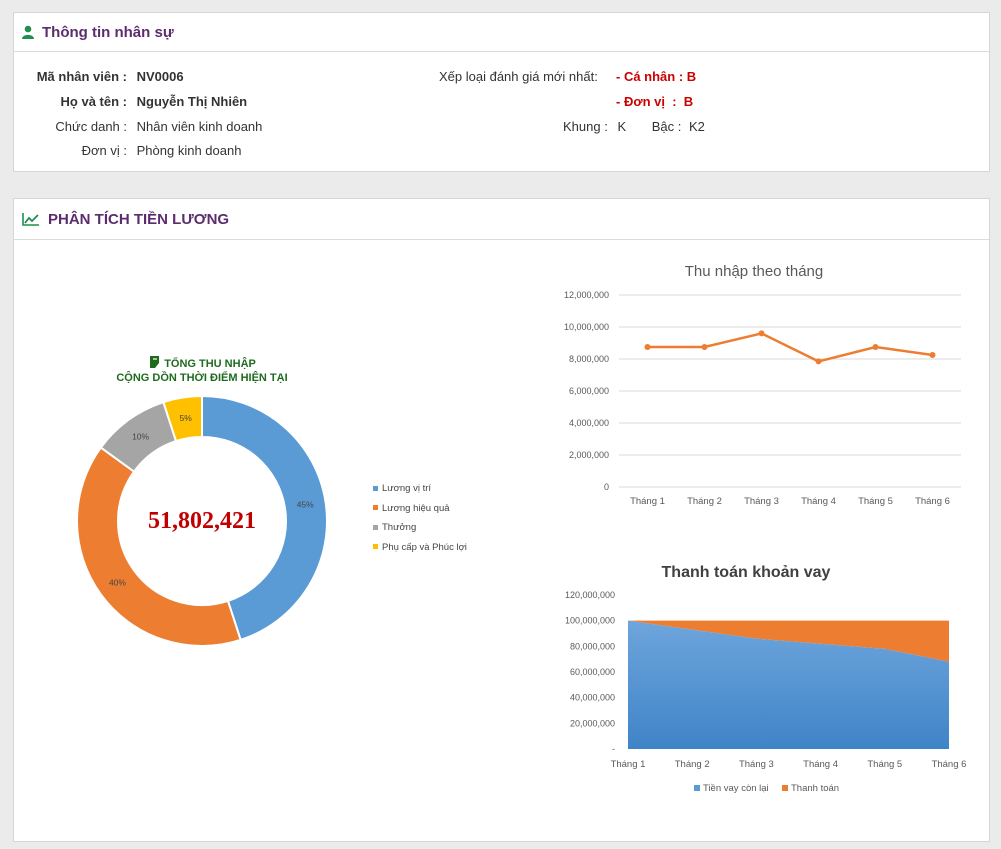  What do you see at coordinates (91, 126) in the screenshot?
I see `position-label: Chức danh :` at bounding box center [91, 126].